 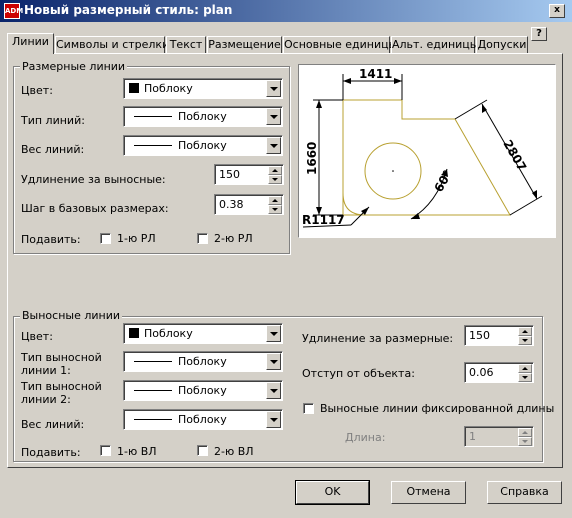 What do you see at coordinates (479, 335) in the screenshot?
I see `ext-extend-value: 150` at bounding box center [479, 335].